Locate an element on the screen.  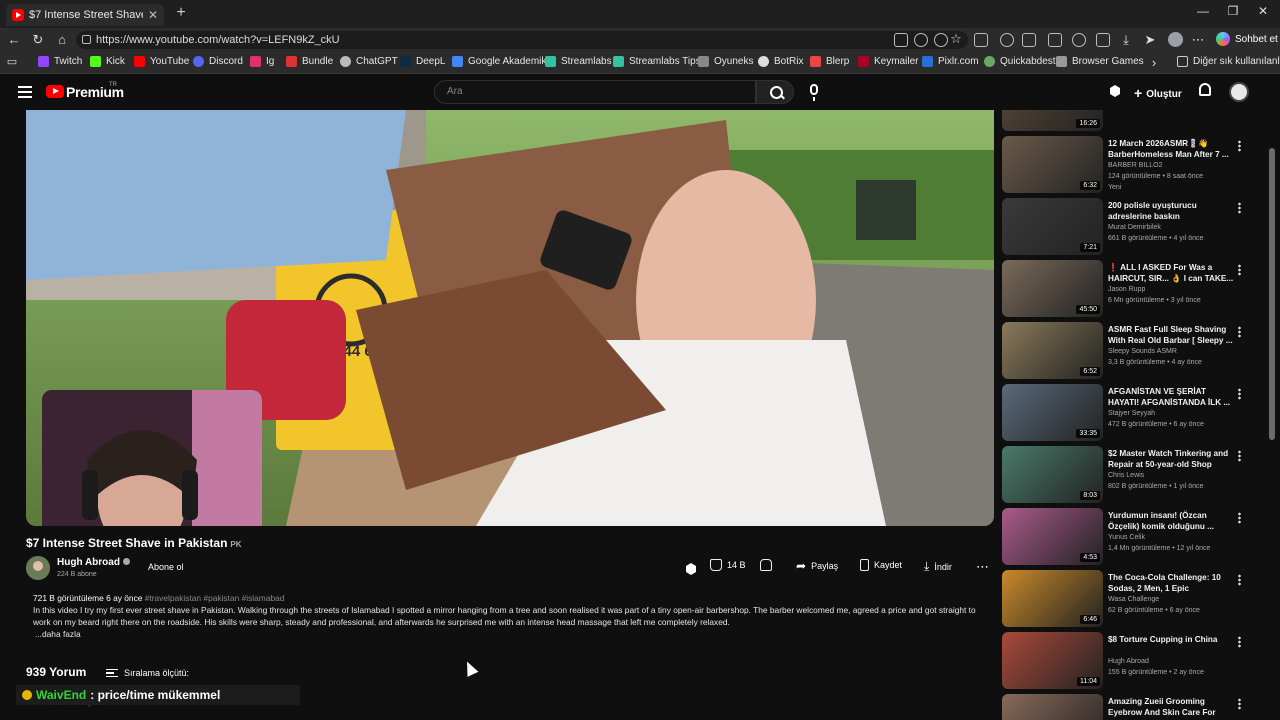
zoom-icon is located at coordinates (921, 40).